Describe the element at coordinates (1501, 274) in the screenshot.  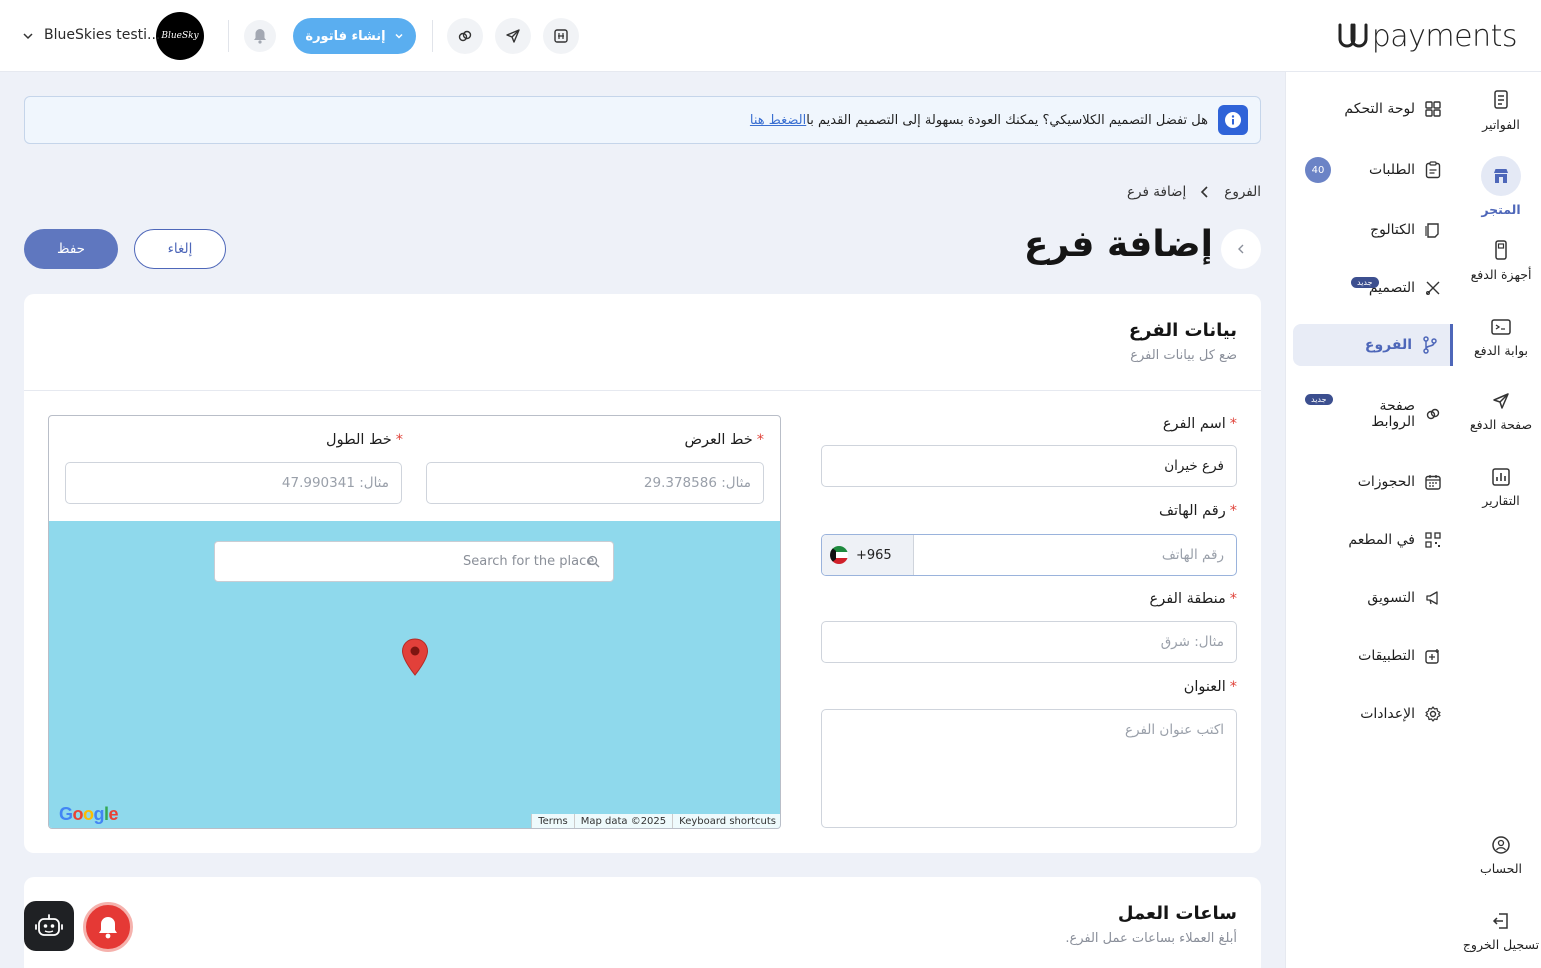
I see `rail-label: أجهزة الدفع` at that location.